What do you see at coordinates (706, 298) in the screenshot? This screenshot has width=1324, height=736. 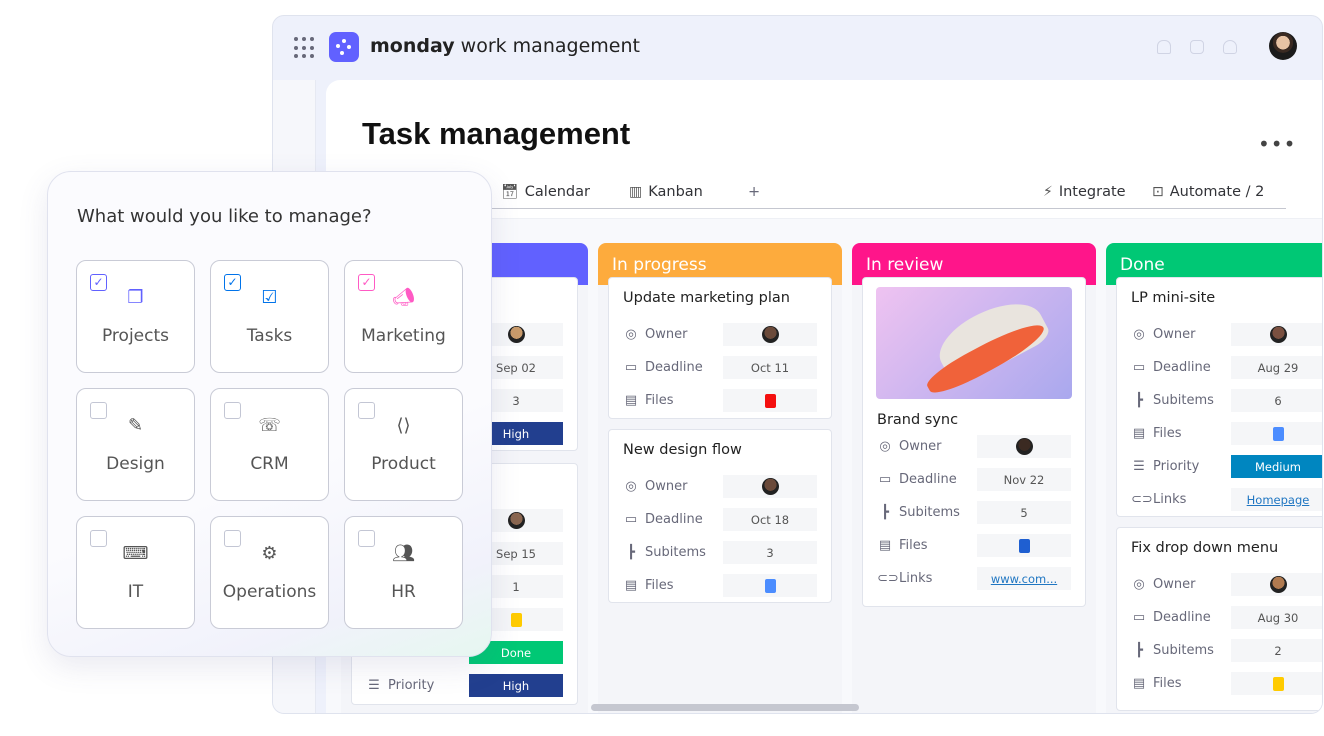 I see `card-title: Update marketing plan` at bounding box center [706, 298].